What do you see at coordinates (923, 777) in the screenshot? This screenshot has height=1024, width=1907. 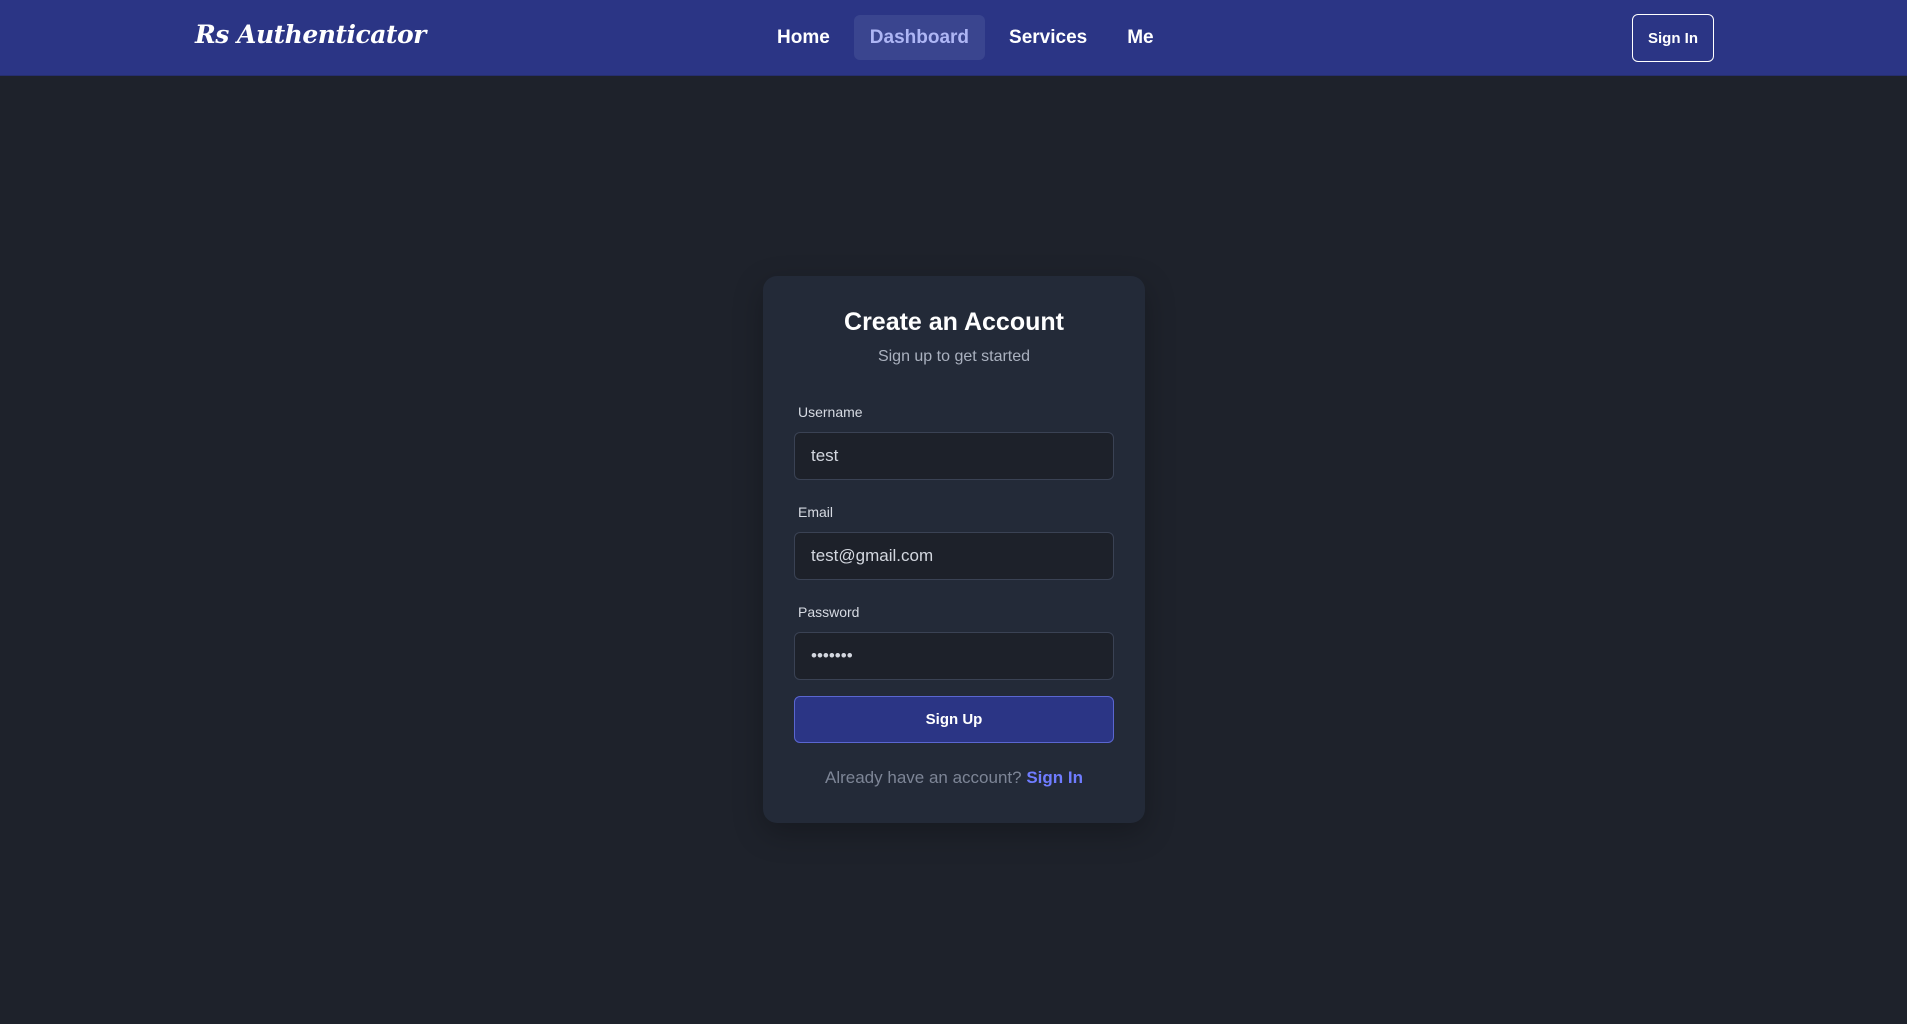 I see `signin-prompt-text: Already have an account?` at bounding box center [923, 777].